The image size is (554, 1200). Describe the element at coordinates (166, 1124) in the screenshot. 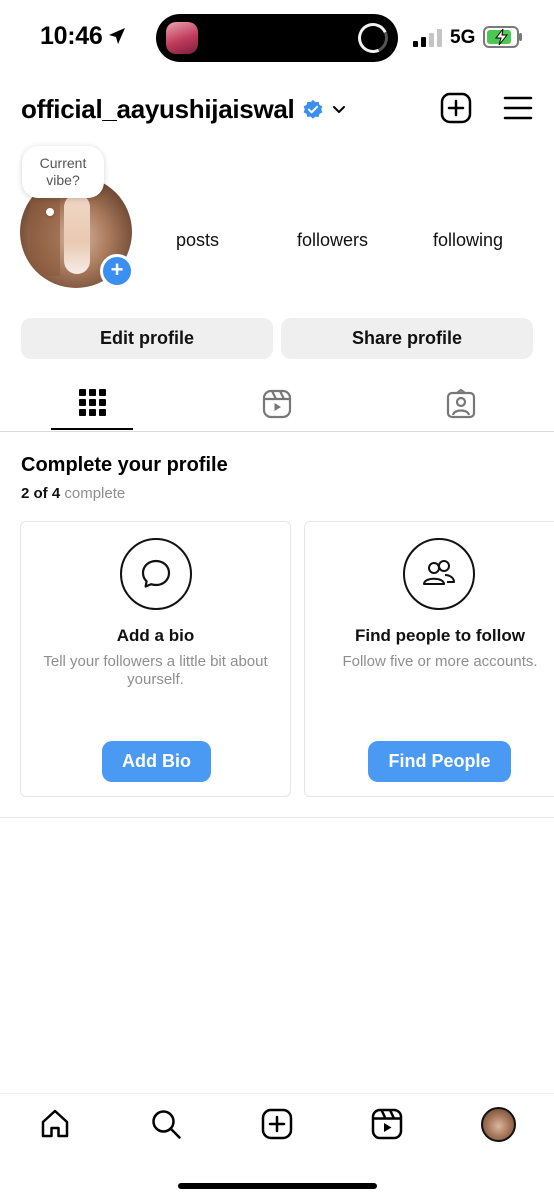

I see `search-icon` at that location.